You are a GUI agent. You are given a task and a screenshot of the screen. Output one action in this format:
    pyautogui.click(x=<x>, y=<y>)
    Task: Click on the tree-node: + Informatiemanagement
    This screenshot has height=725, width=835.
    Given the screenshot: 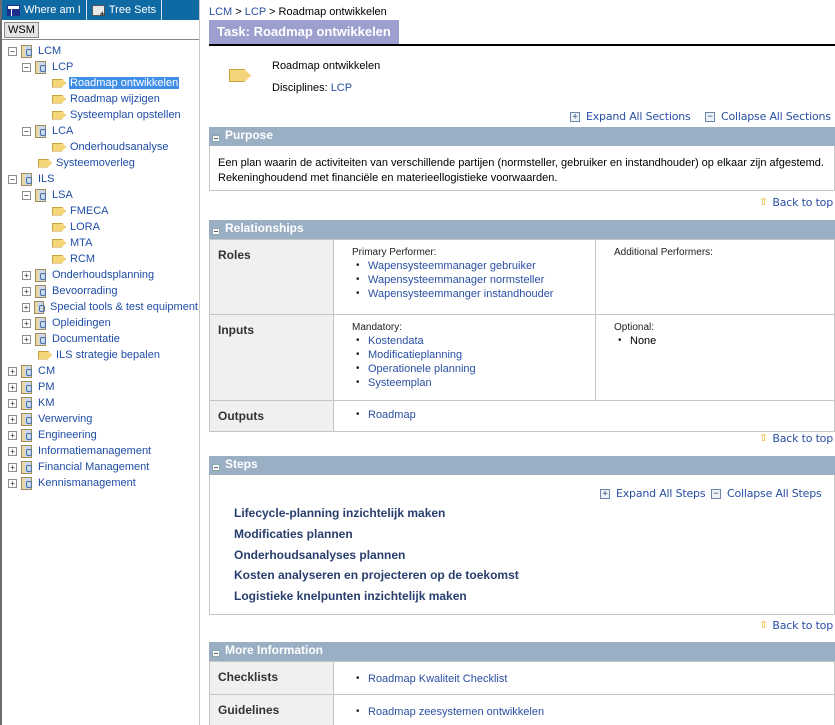 What is the action you would take?
    pyautogui.click(x=100, y=451)
    